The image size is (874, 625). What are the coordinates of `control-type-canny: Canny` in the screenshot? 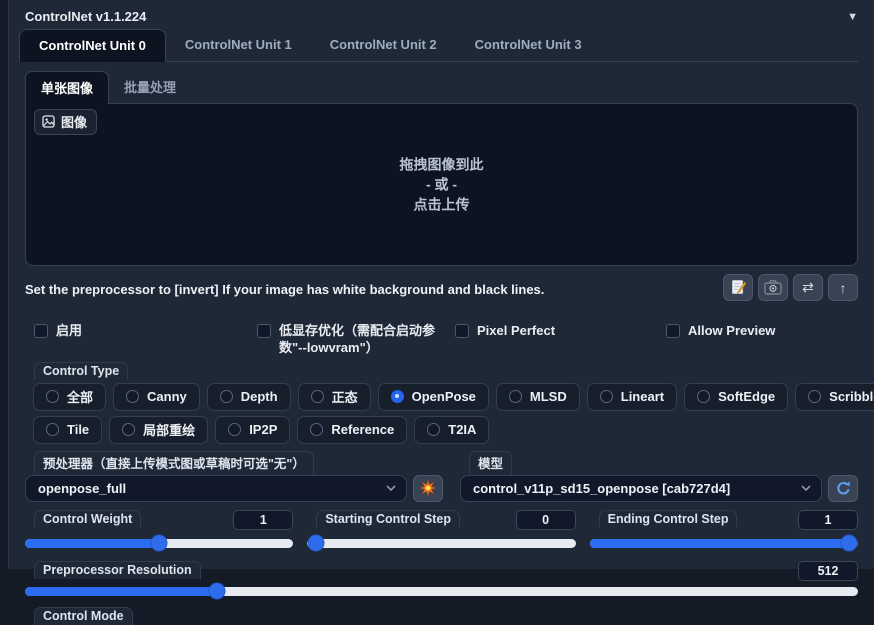 It's located at (156, 397).